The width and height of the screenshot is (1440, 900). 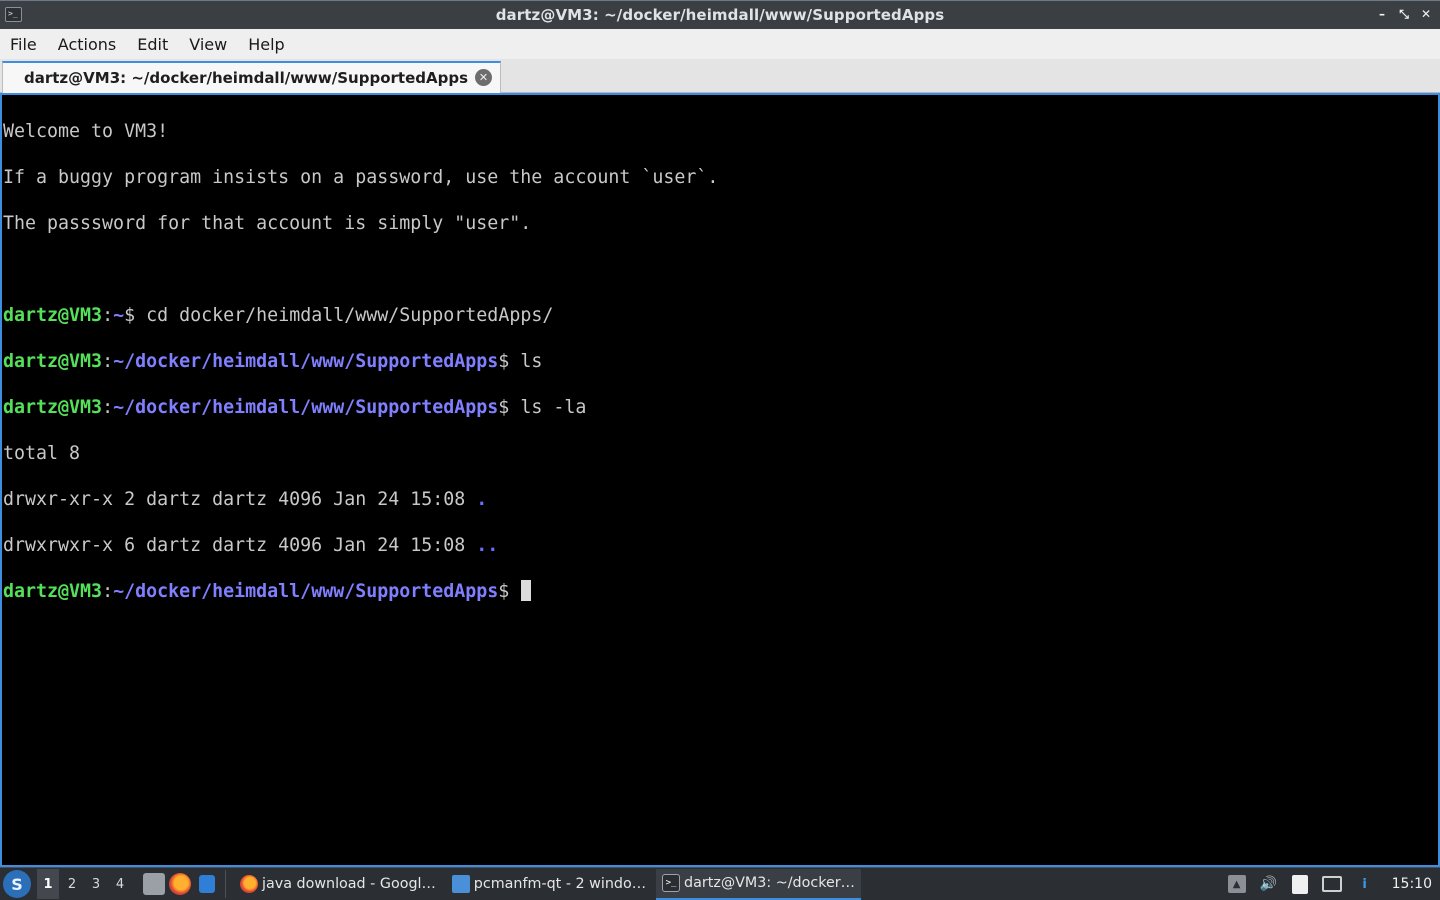 I want to click on file-manager-launcher-icon, so click(x=154, y=884).